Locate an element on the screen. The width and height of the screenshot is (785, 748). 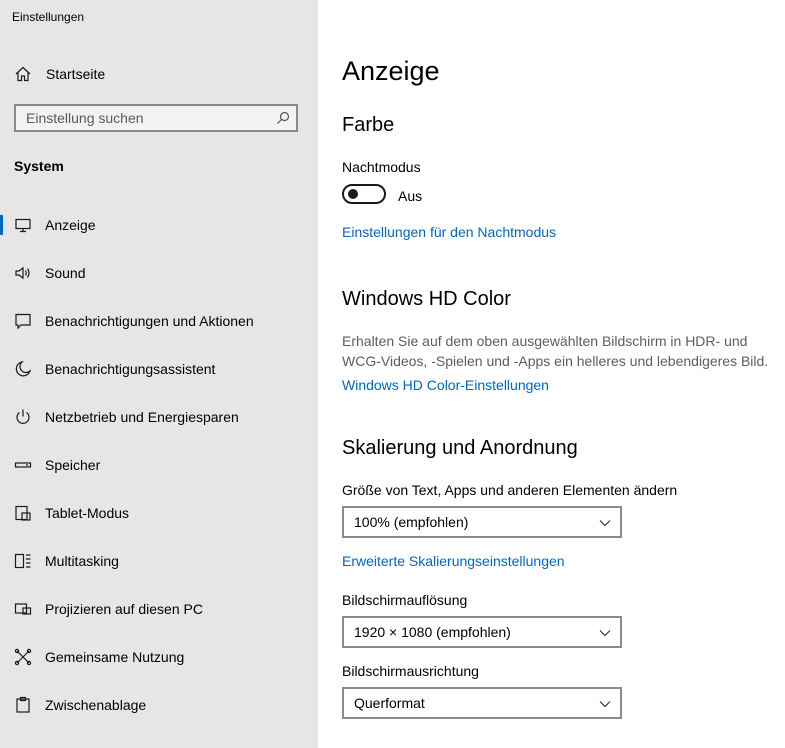
search-icon is located at coordinates (283, 118).